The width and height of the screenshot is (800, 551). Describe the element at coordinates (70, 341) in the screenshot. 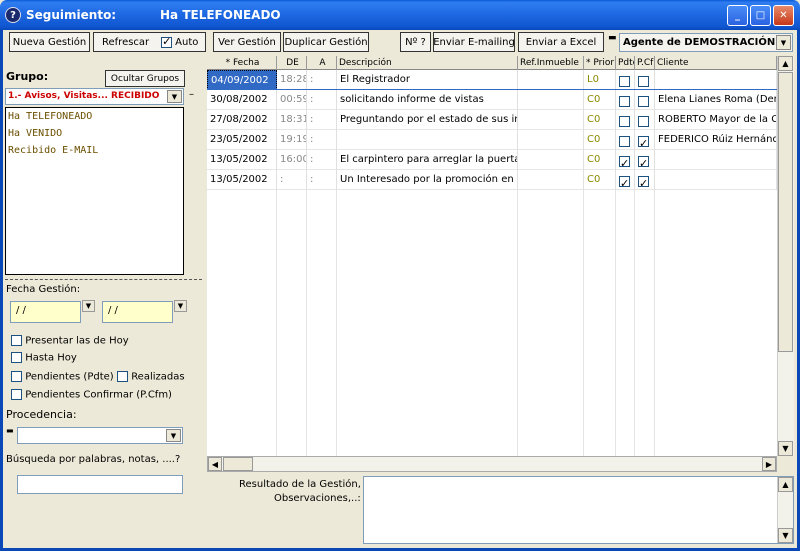

I see `presentar-hoy-option: Presentar las de Hoy` at that location.